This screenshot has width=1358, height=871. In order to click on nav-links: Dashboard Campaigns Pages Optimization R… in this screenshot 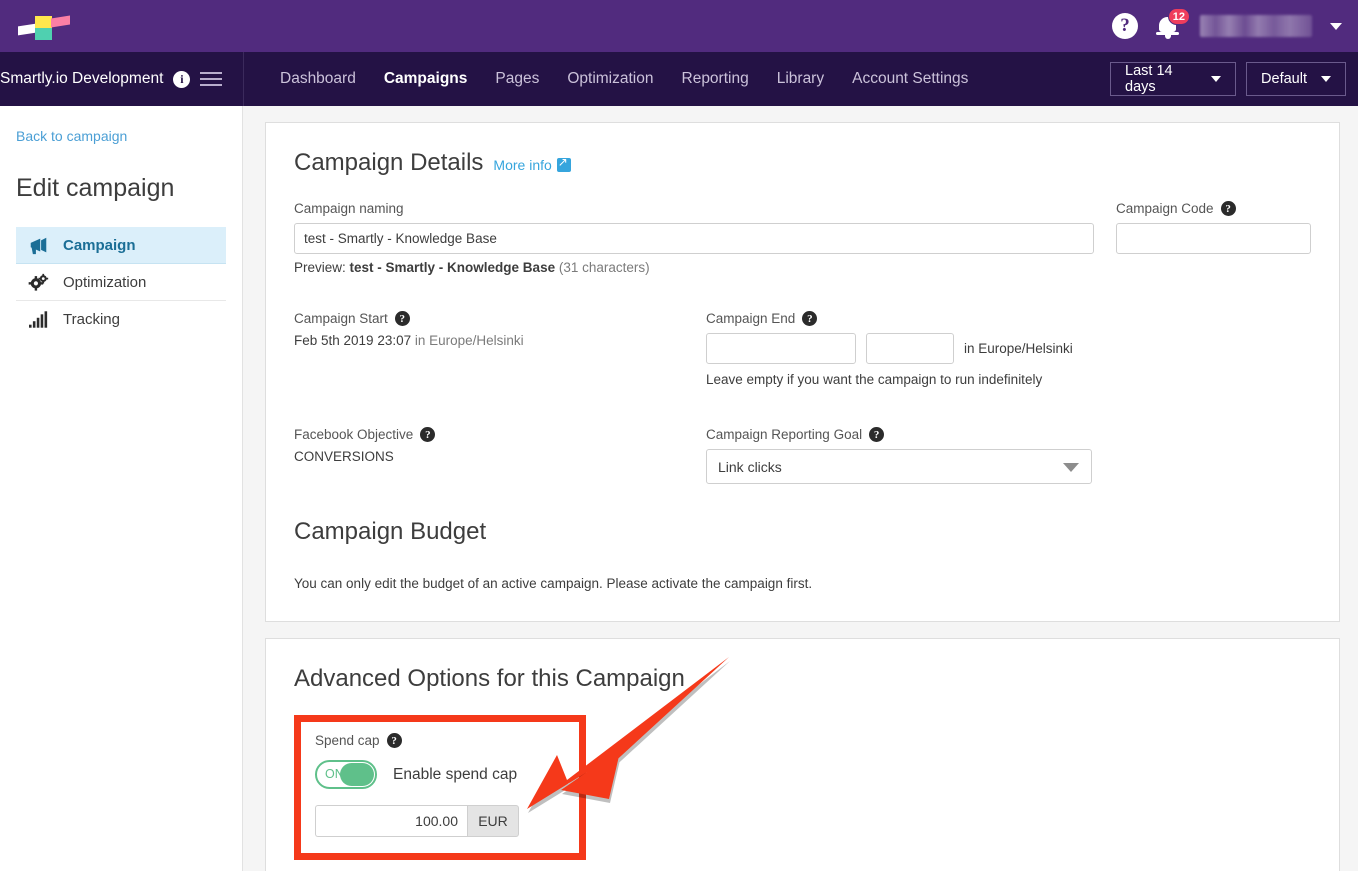, I will do `click(613, 79)`.